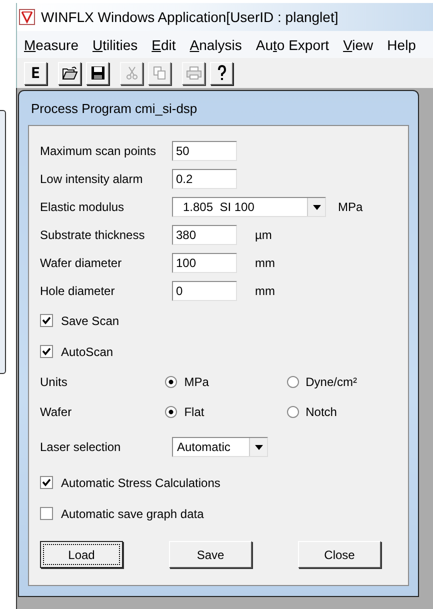  I want to click on dialog-title: Process Program cmi_si-dsp, so click(114, 109).